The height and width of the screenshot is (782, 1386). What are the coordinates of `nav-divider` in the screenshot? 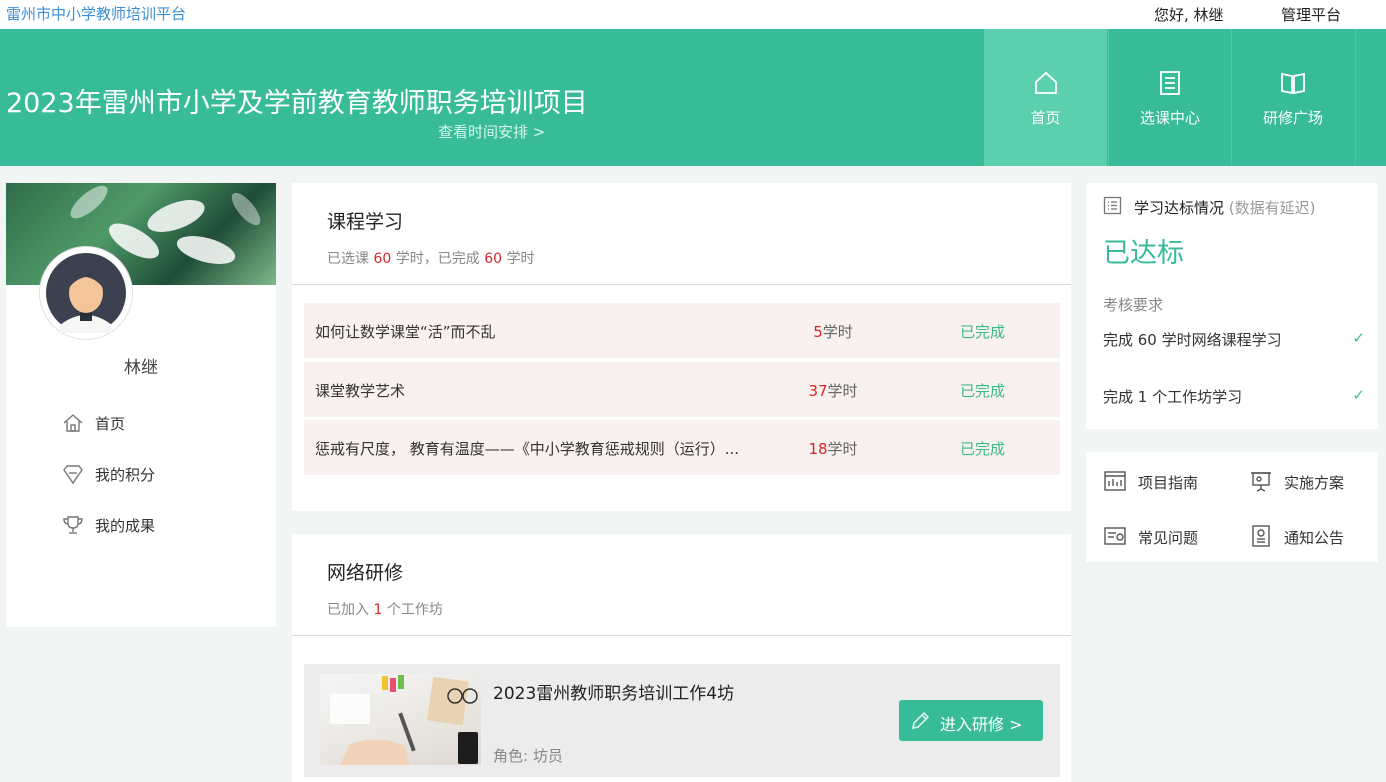 It's located at (1355, 97).